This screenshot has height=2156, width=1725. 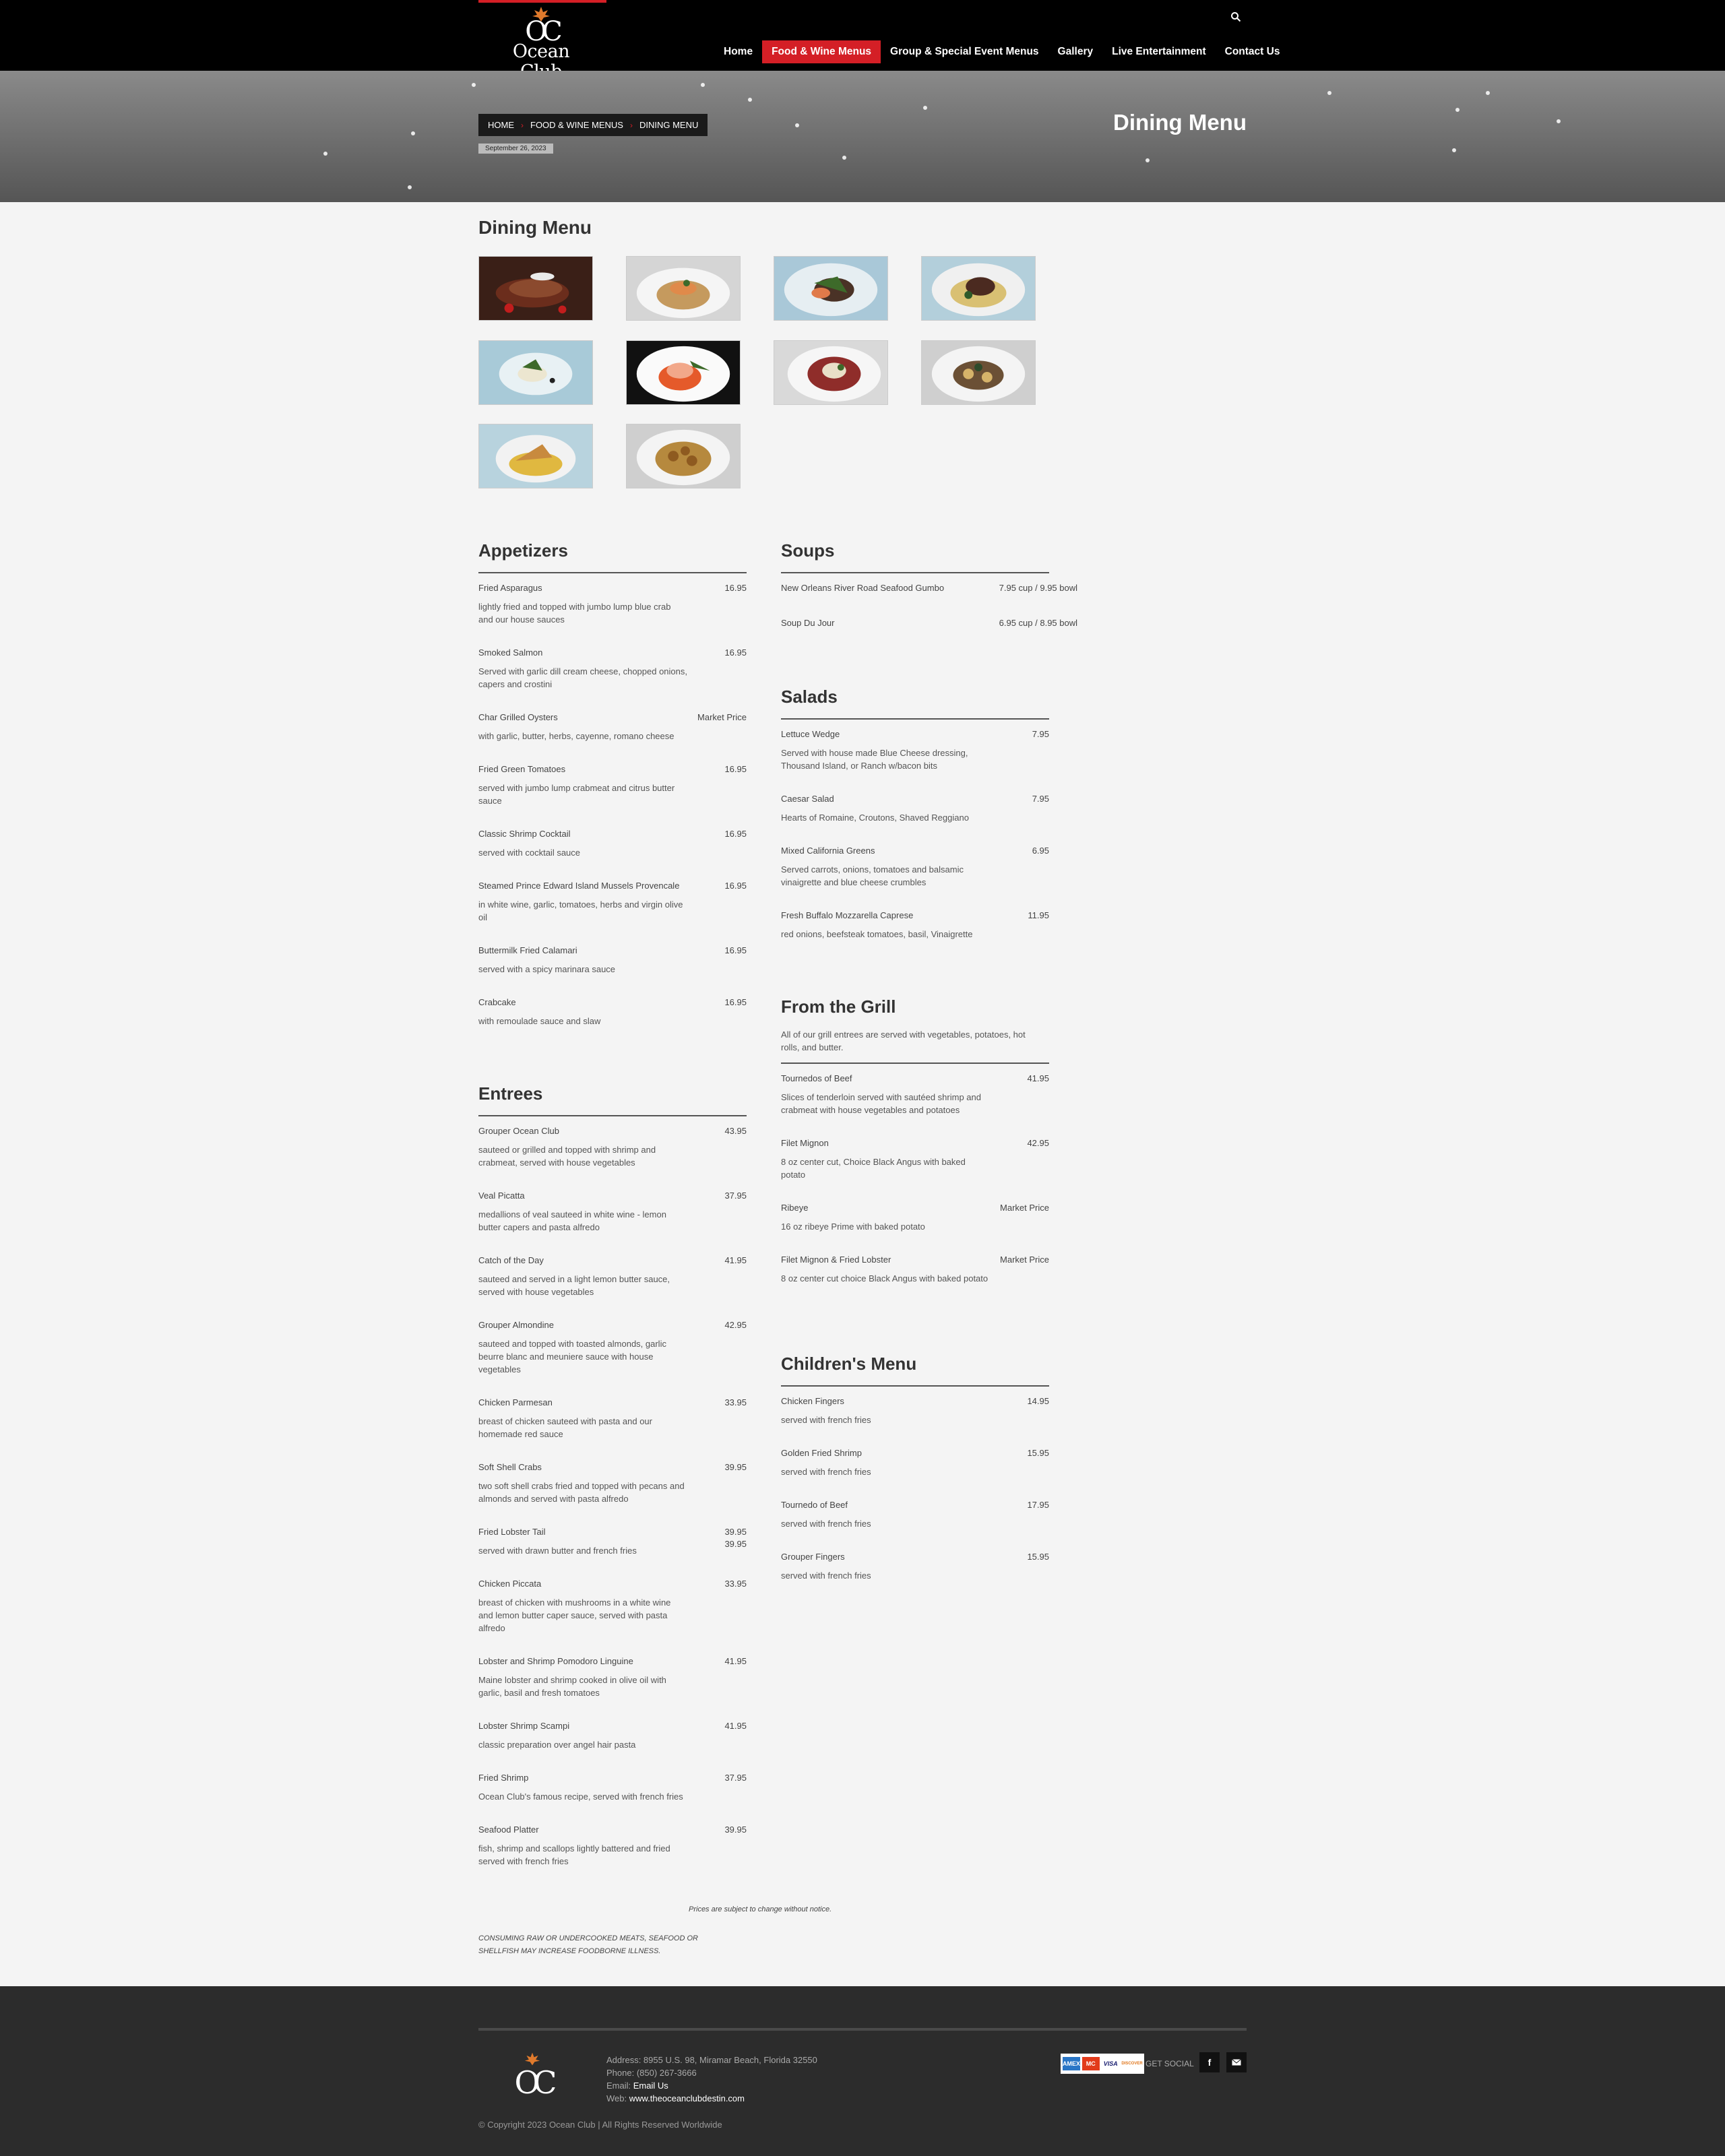 I want to click on breadcrumb-food-wine: FOOD & WINE MENUS, so click(x=576, y=125).